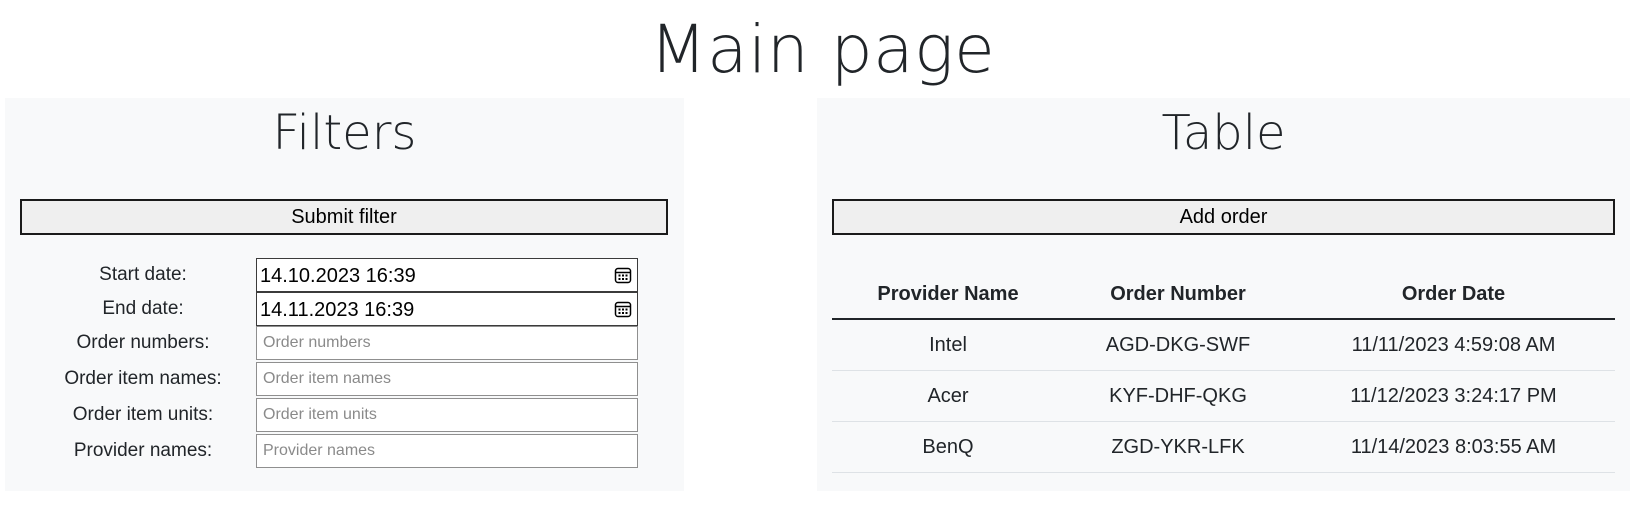 The width and height of the screenshot is (1645, 511). Describe the element at coordinates (143, 342) in the screenshot. I see `order-numbers-label: Order numbers:` at that location.